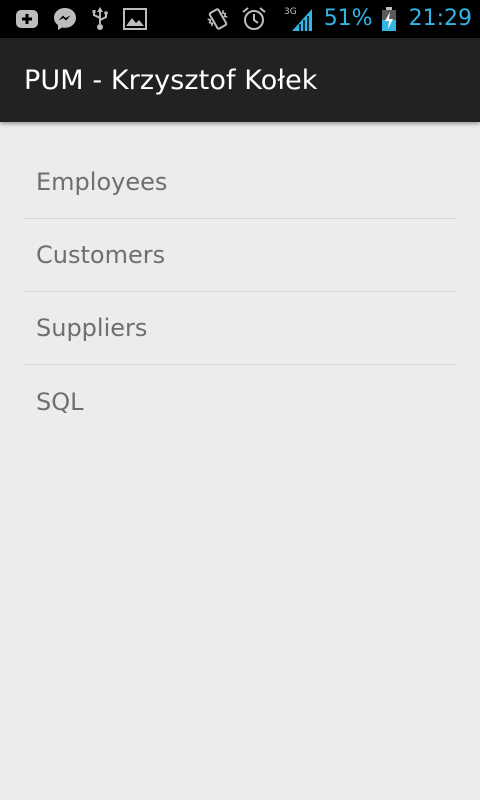 Image resolution: width=480 pixels, height=800 pixels. Describe the element at coordinates (440, 18) in the screenshot. I see `clock: 21:29` at that location.